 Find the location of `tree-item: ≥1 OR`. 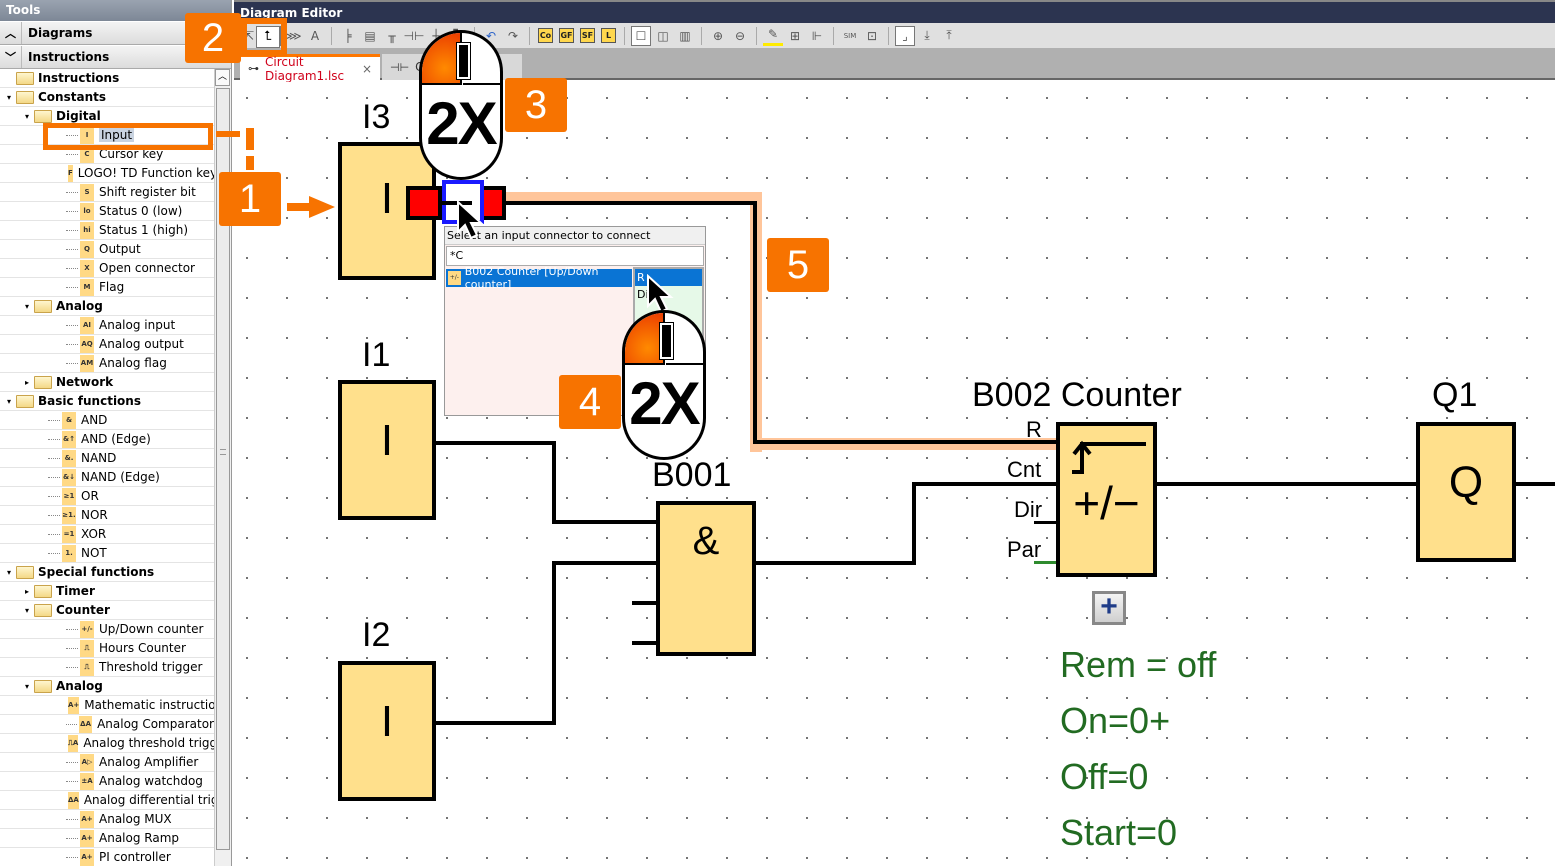

tree-item: ≥1 OR is located at coordinates (107, 496).